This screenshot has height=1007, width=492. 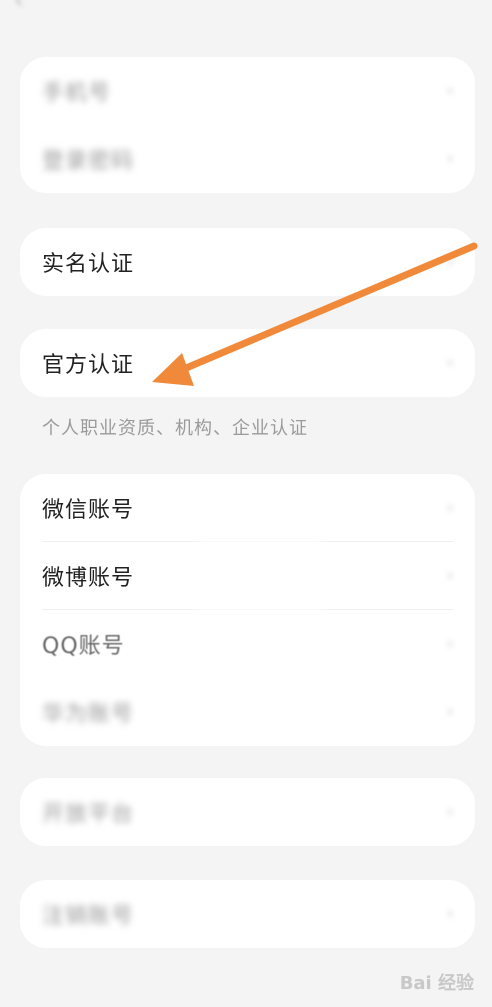 I want to click on list-item-six: 注销账号 ›, so click(x=247, y=914).